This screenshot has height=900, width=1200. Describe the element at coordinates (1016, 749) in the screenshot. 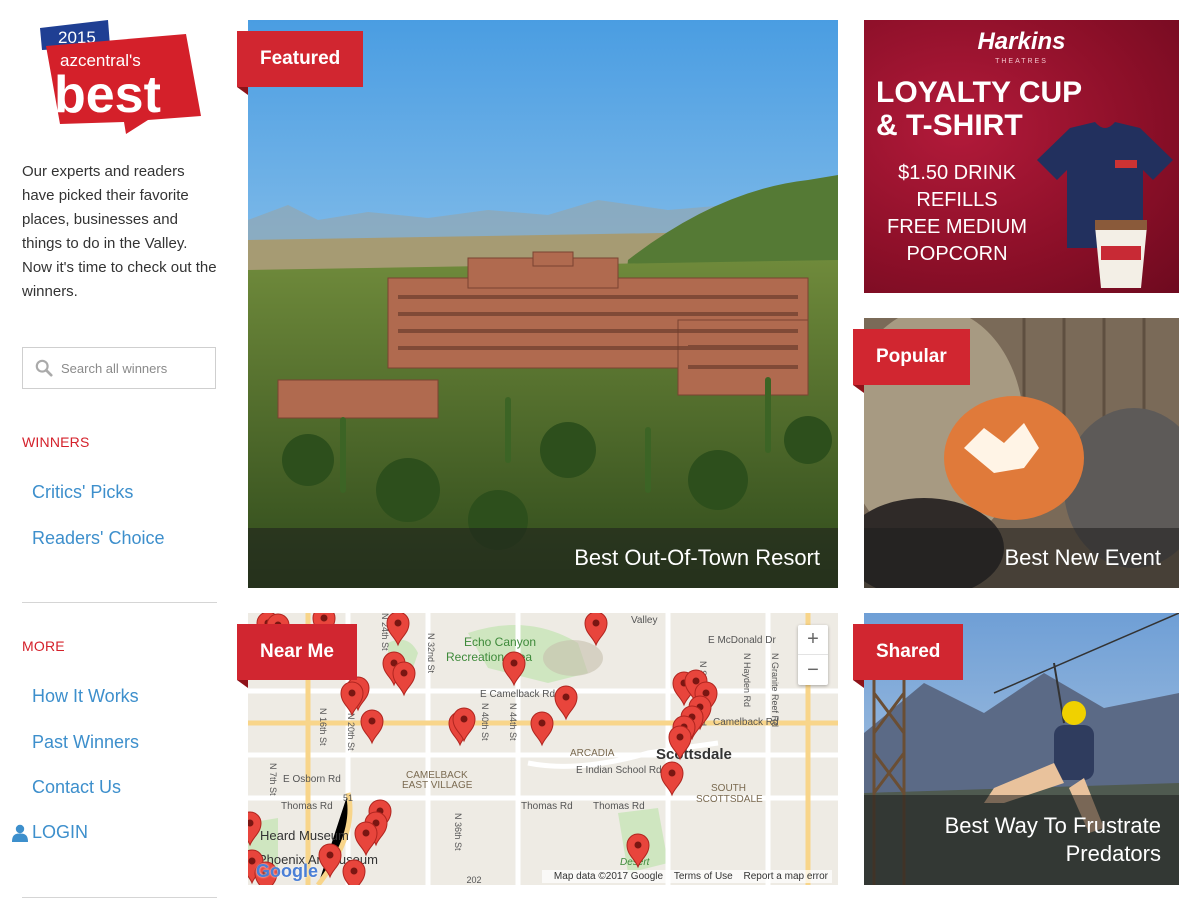

I see `shared-tile: Shared Best Way To Frustrate Predators` at that location.